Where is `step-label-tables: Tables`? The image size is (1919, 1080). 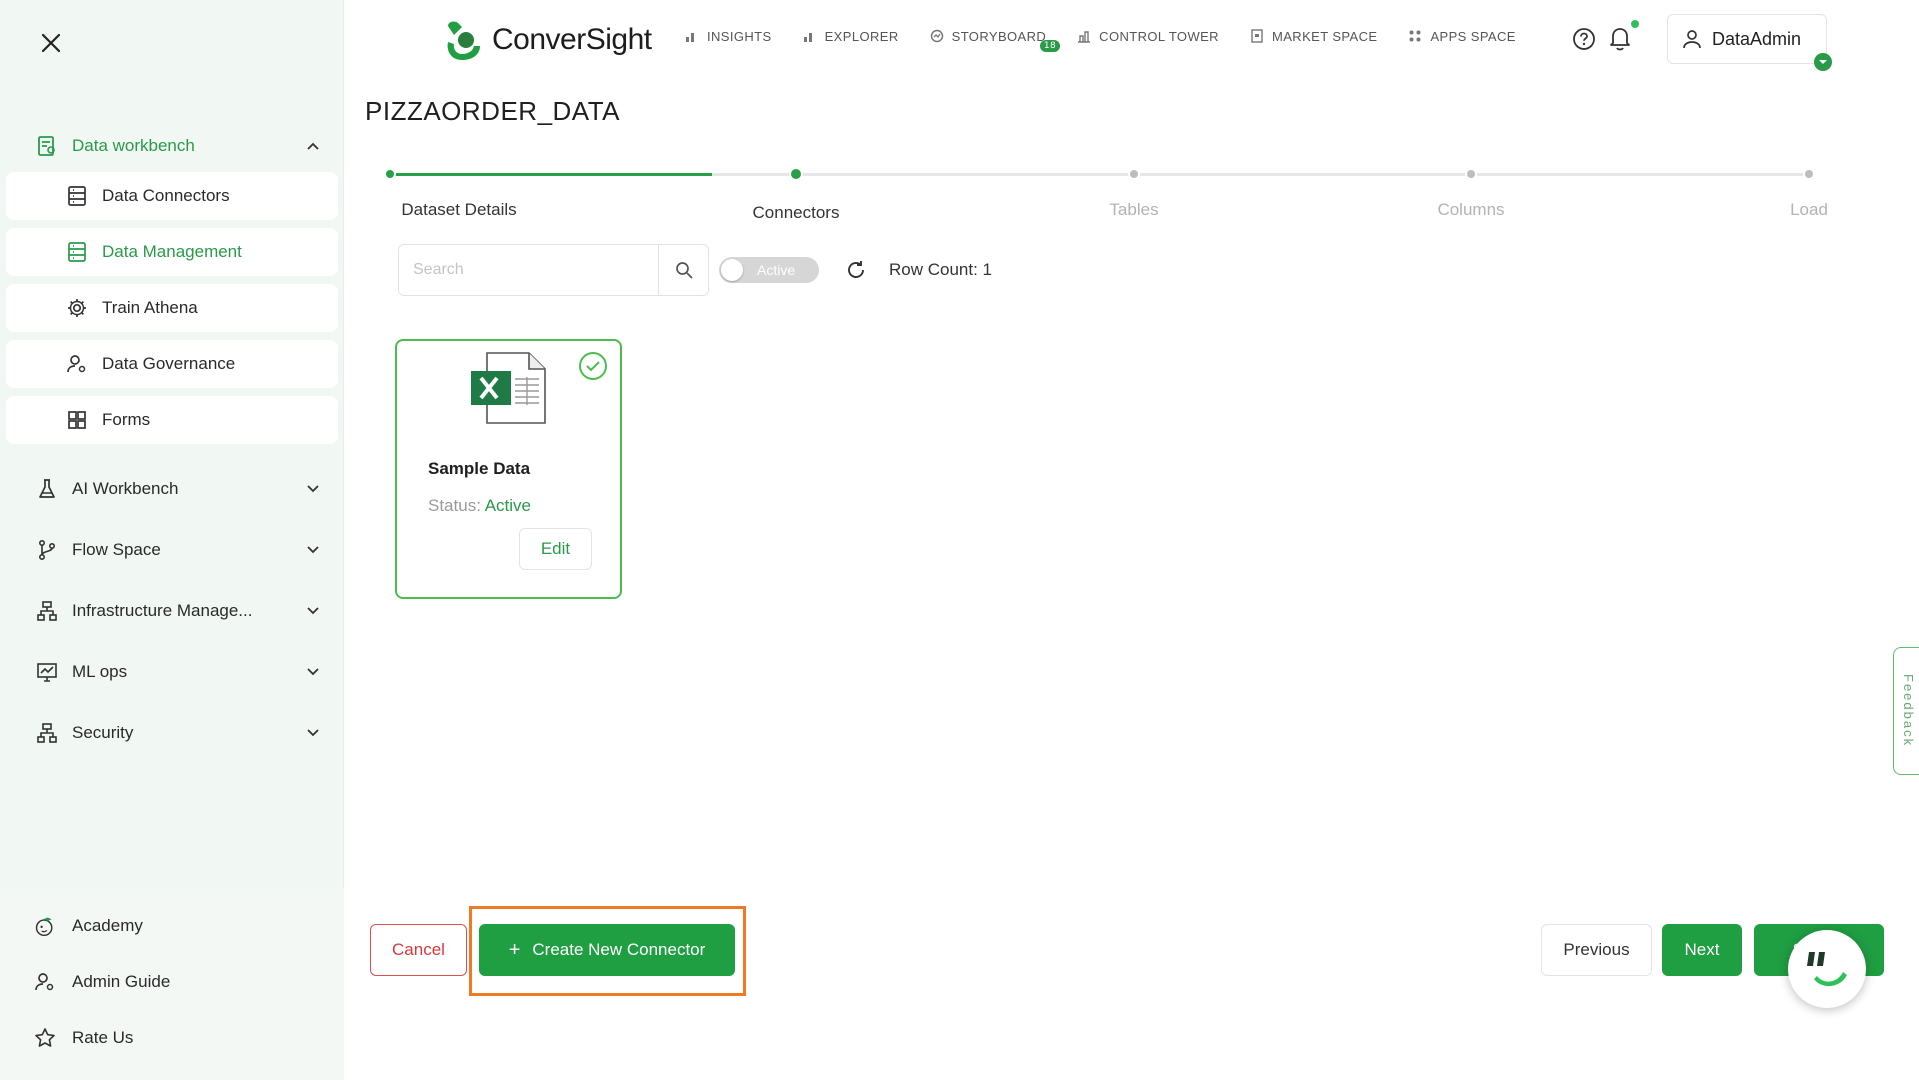
step-label-tables: Tables is located at coordinates (1133, 210).